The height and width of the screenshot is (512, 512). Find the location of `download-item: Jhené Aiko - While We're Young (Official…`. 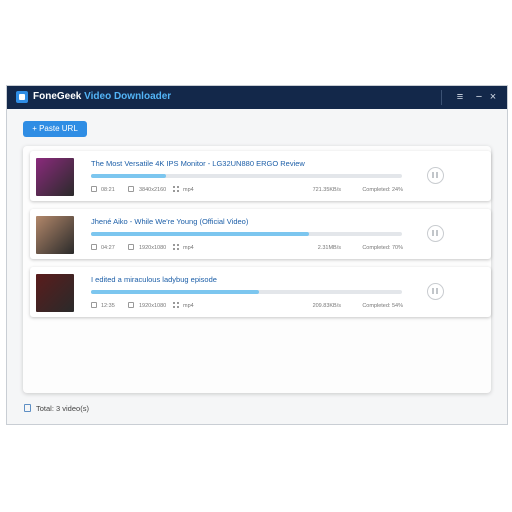

download-item: Jhené Aiko - While We're Young (Official… is located at coordinates (260, 234).